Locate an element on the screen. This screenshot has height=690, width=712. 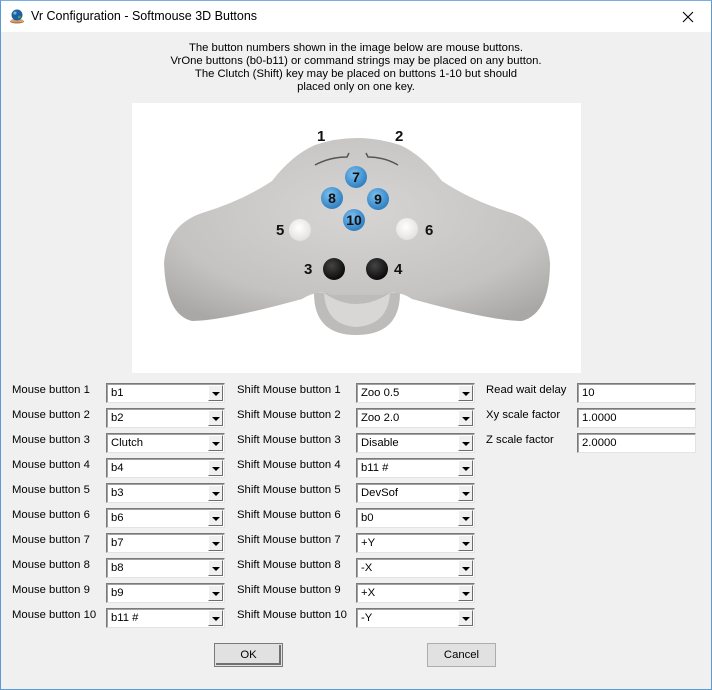
shift-mouse-button-label-6: Shift Mouse button 6 is located at coordinates (289, 515).